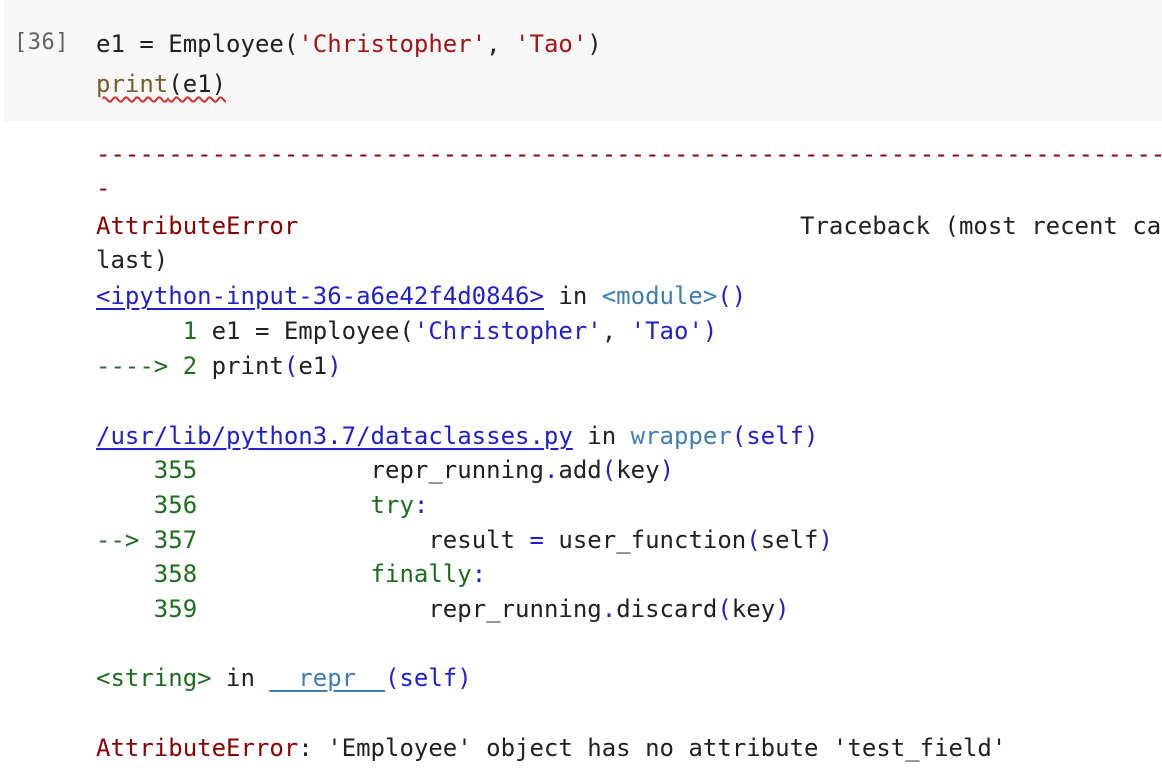 The image size is (1162, 770). I want to click on line-arrow-number: --> 357, so click(147, 540).